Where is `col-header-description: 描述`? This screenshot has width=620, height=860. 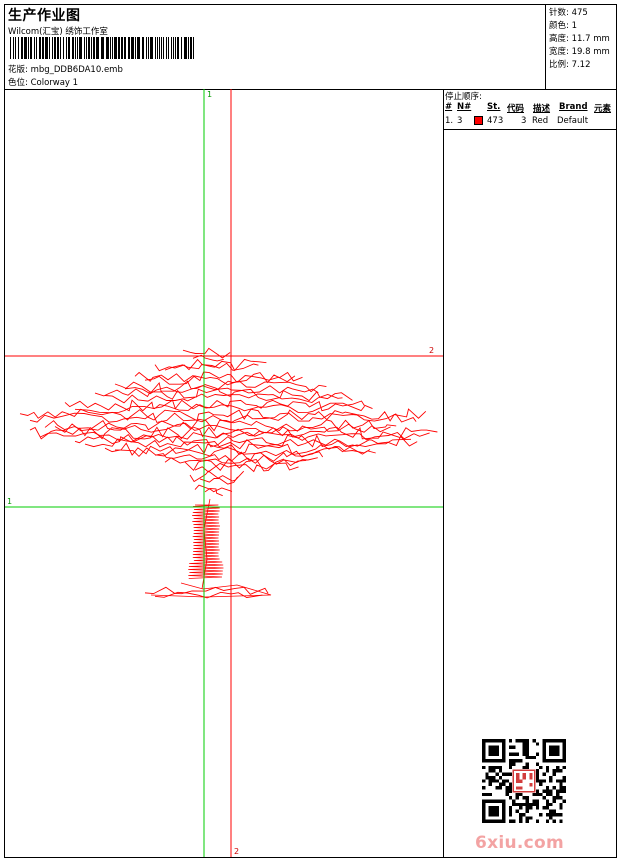 col-header-description: 描述 is located at coordinates (542, 109).